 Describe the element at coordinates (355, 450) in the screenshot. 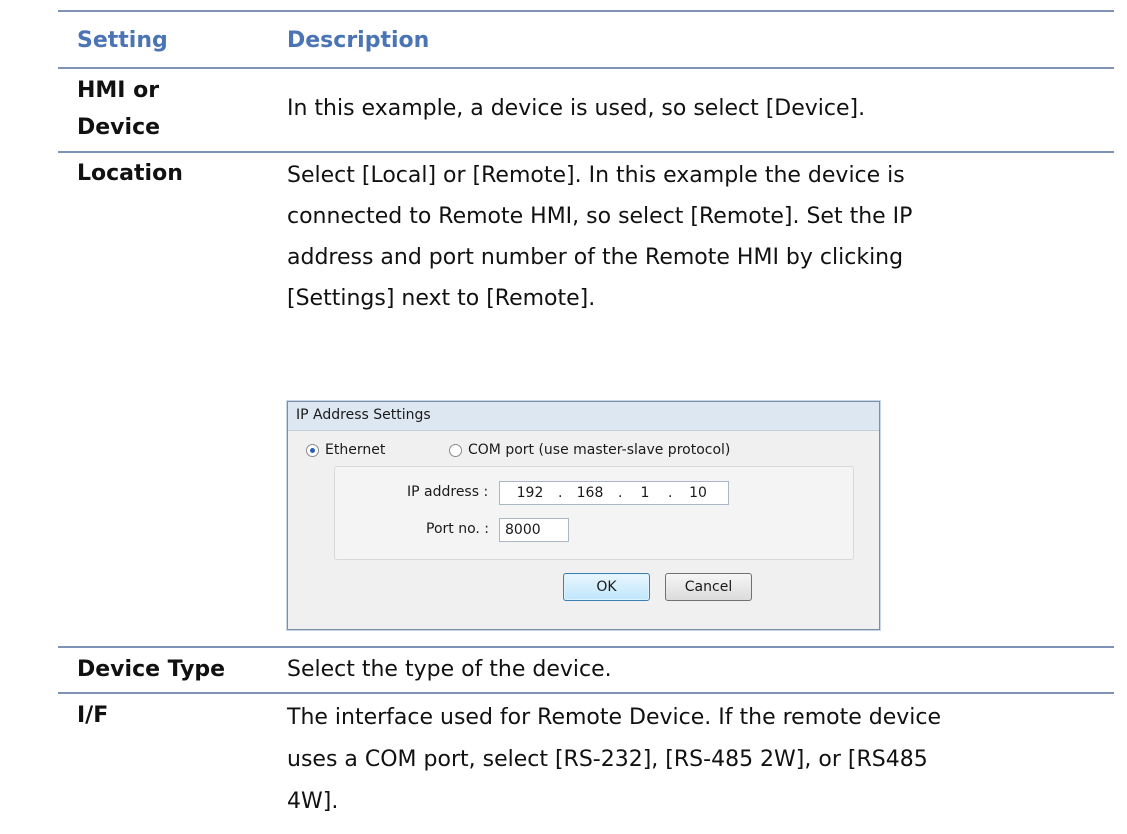

I see `radio-ethernet-label: Ethernet` at that location.